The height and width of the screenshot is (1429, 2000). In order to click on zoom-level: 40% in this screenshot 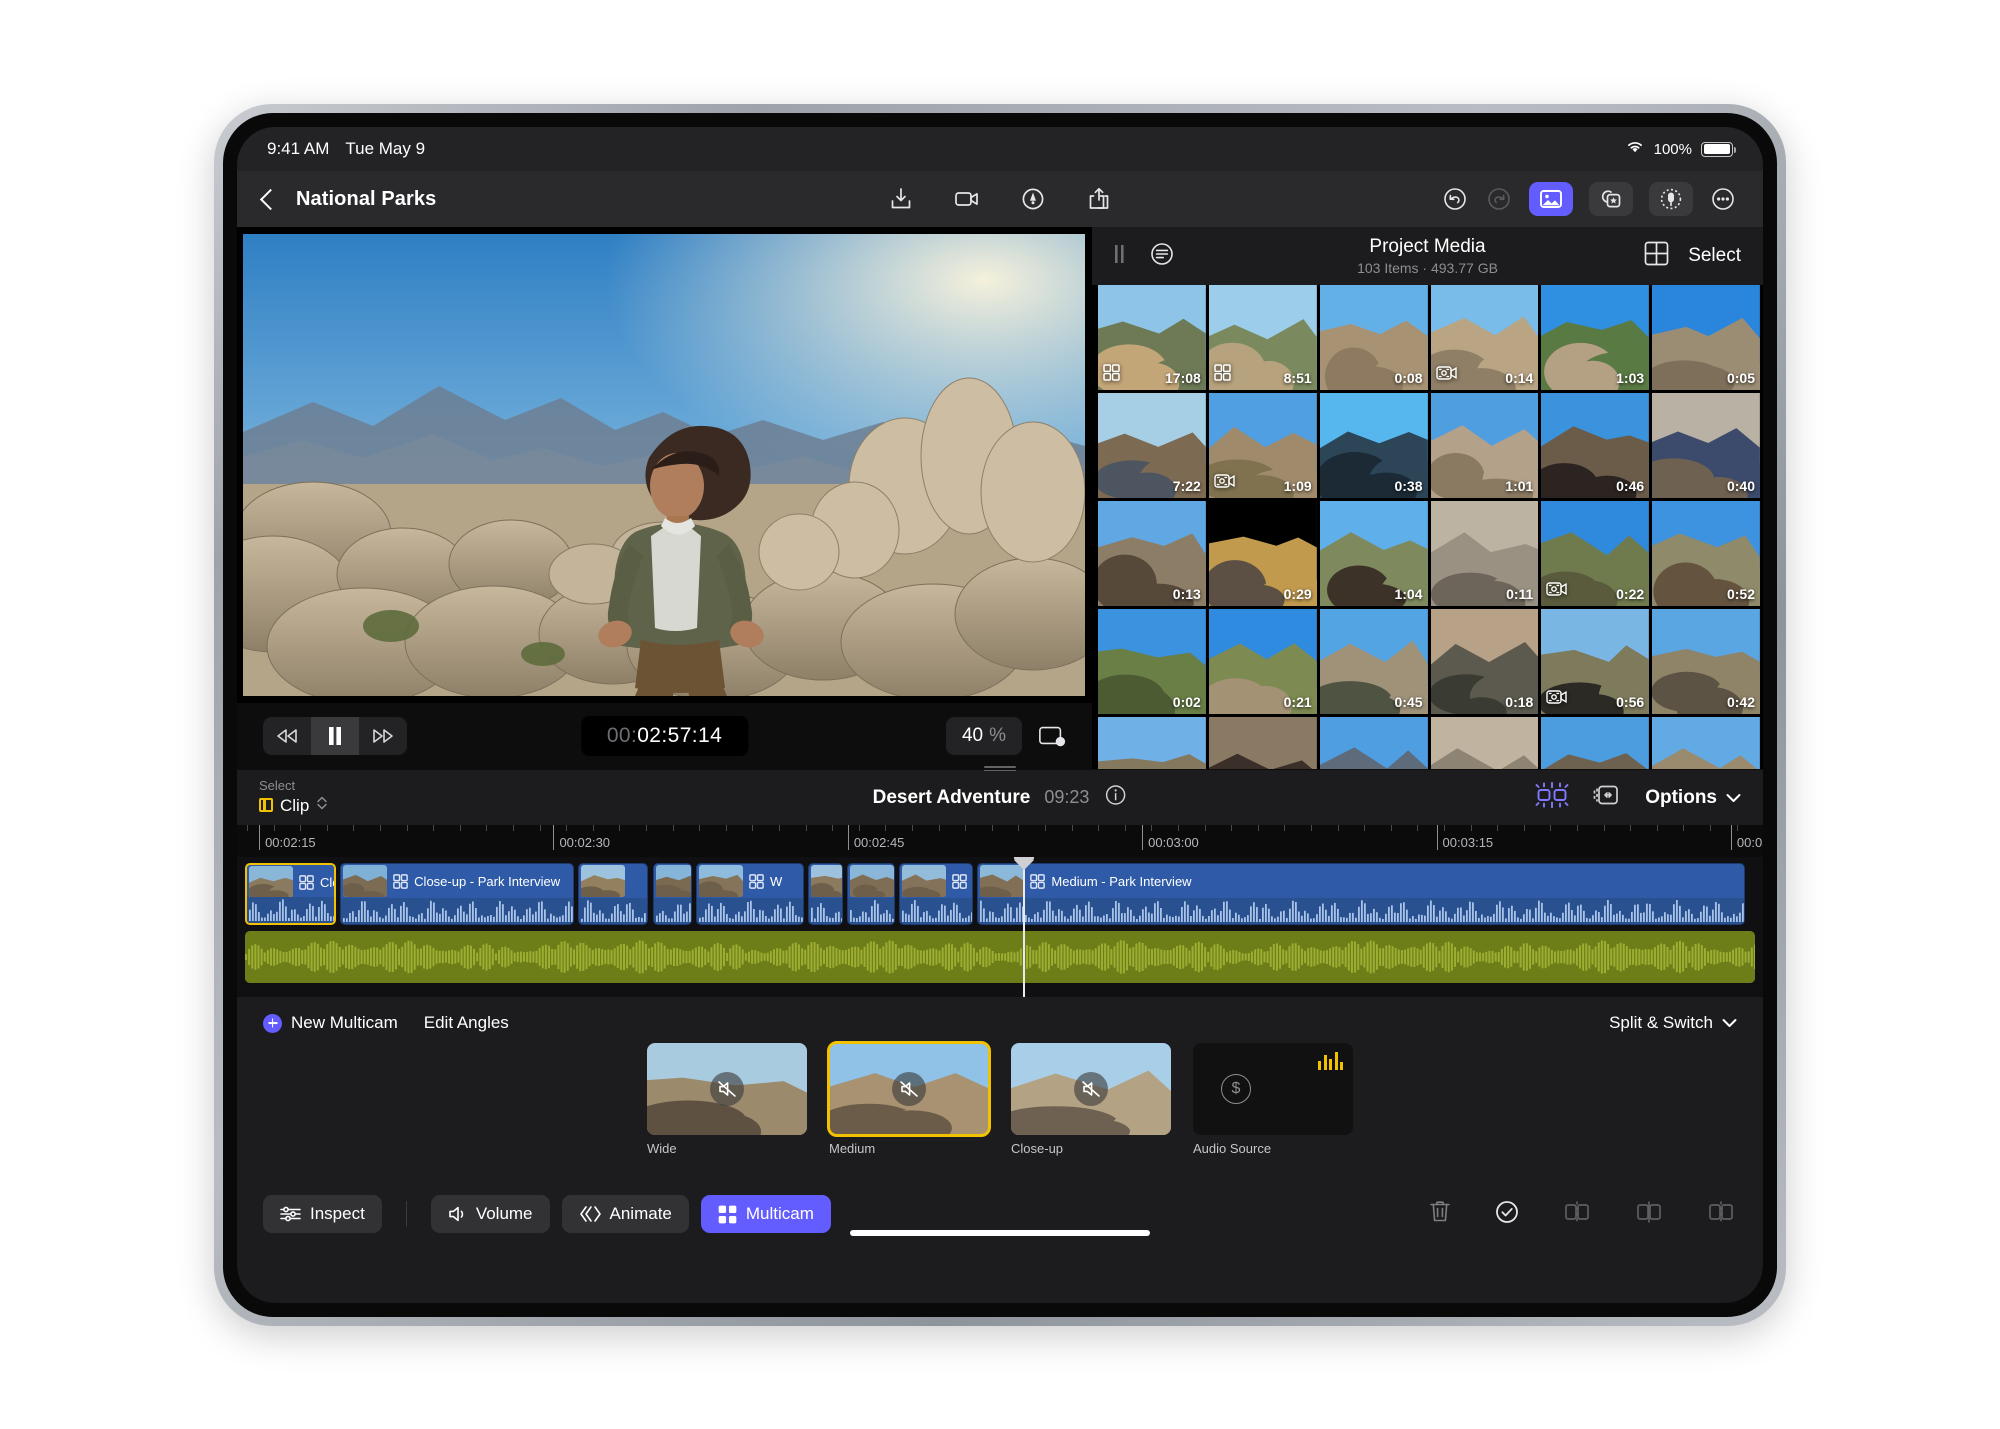, I will do `click(983, 736)`.